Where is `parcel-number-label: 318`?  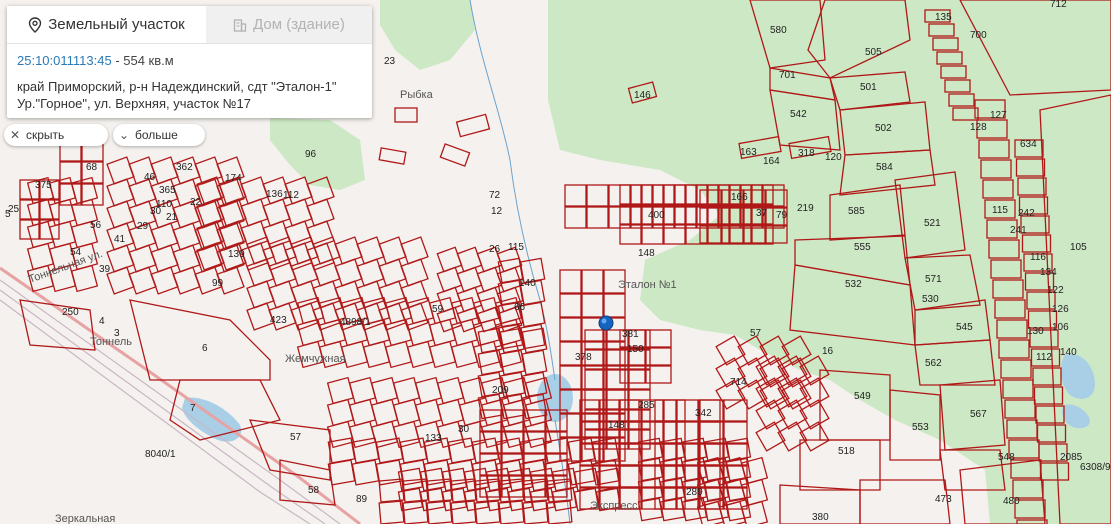 parcel-number-label: 318 is located at coordinates (806, 153).